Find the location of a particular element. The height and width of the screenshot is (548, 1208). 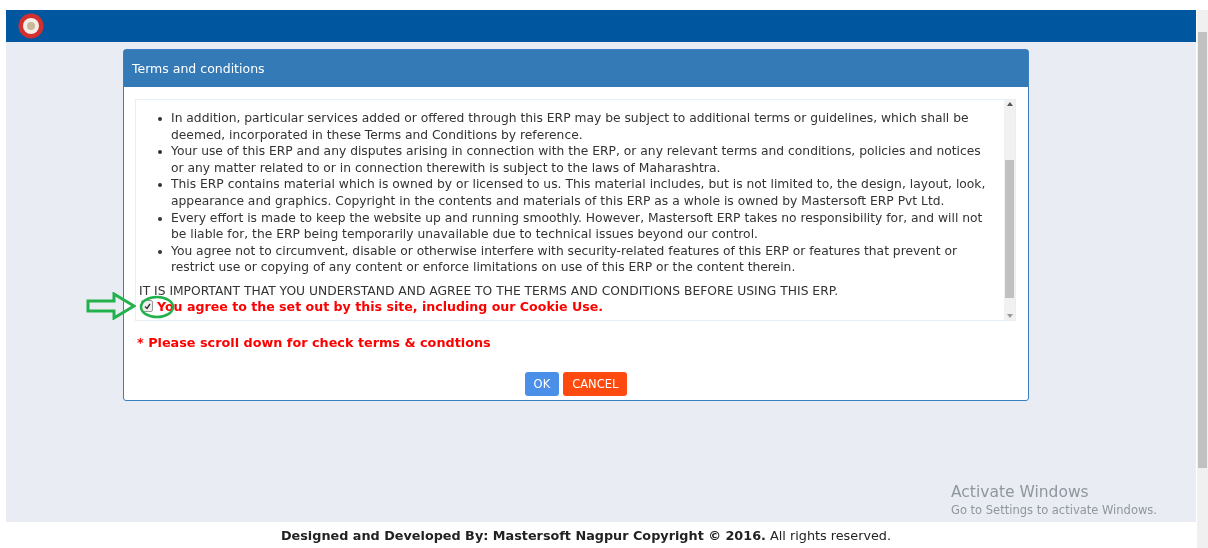

scroll-down-icon is located at coordinates (1009, 316).